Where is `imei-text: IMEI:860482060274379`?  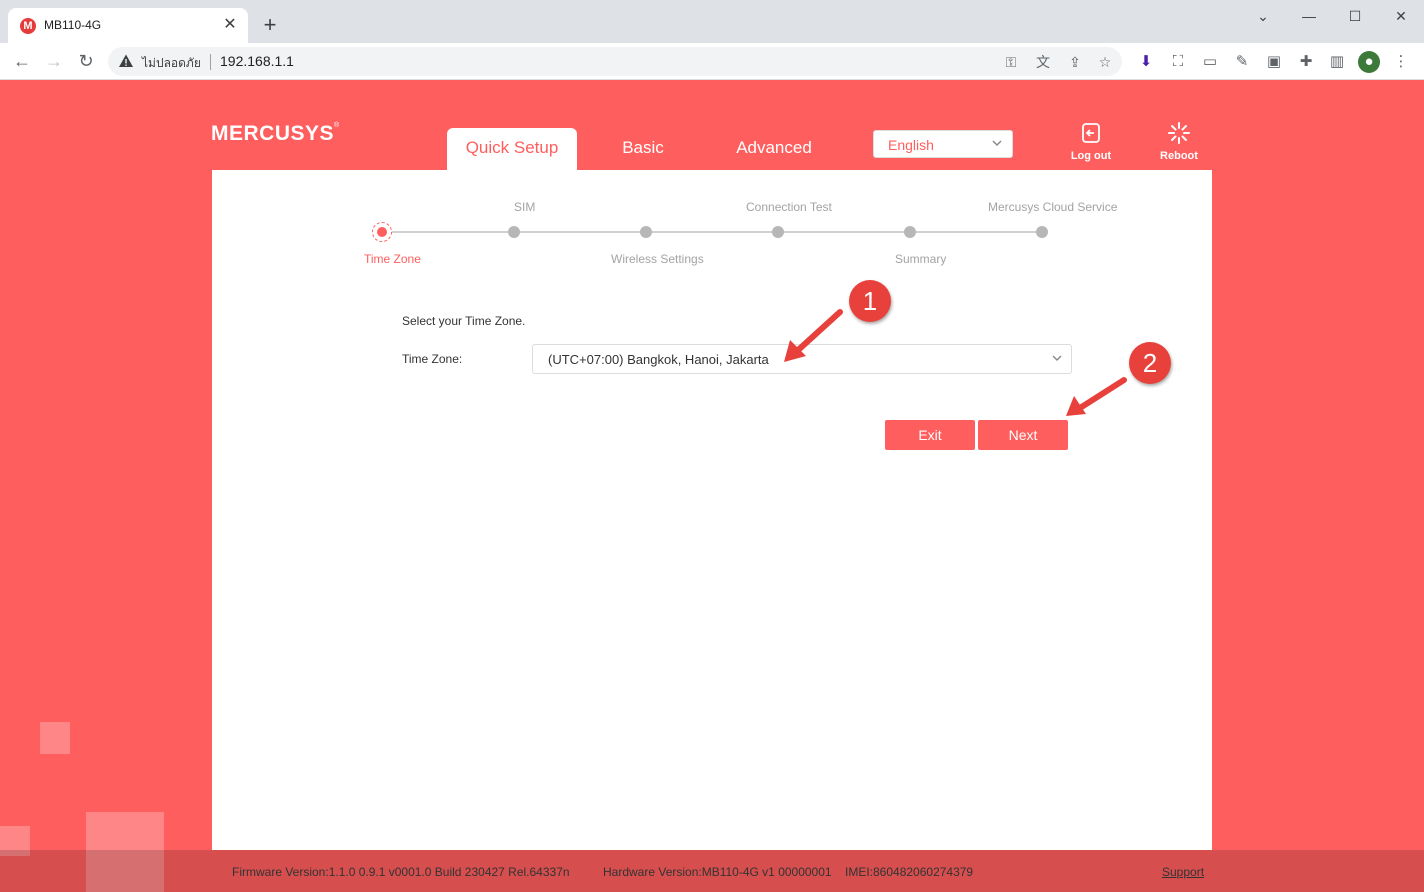 imei-text: IMEI:860482060274379 is located at coordinates (909, 872).